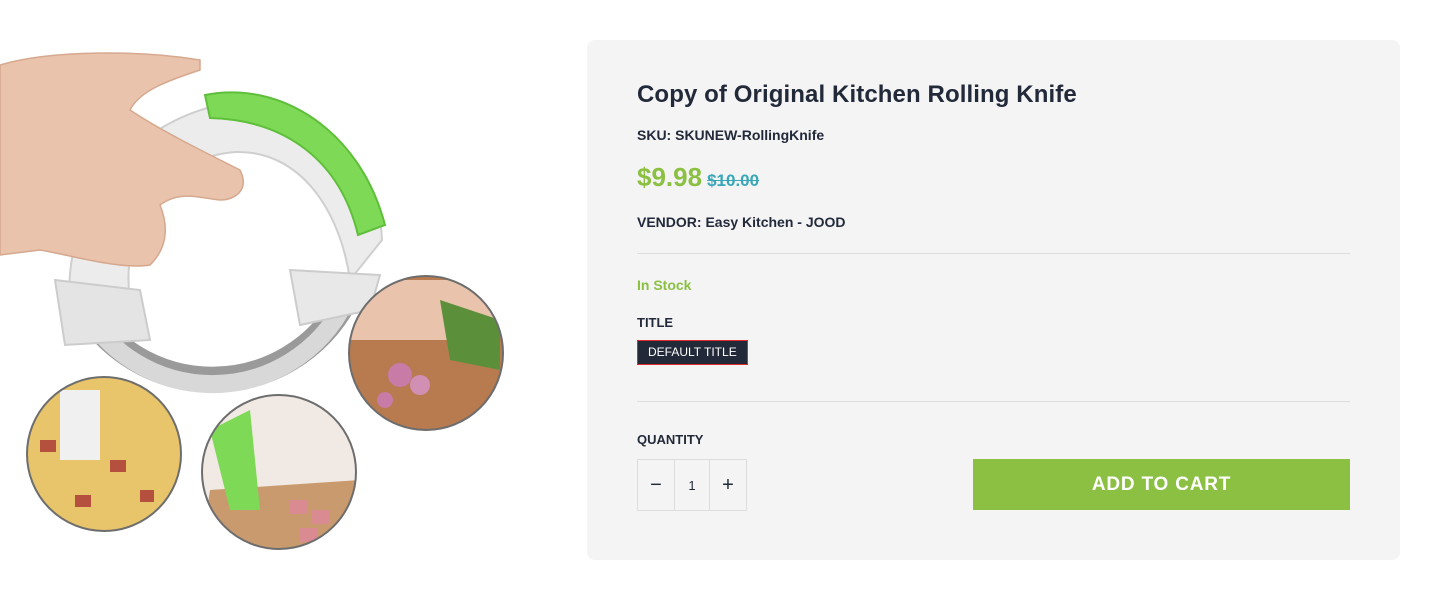  What do you see at coordinates (692, 352) in the screenshot?
I see `option-swatch-default-title: DEFAULT TITLE` at bounding box center [692, 352].